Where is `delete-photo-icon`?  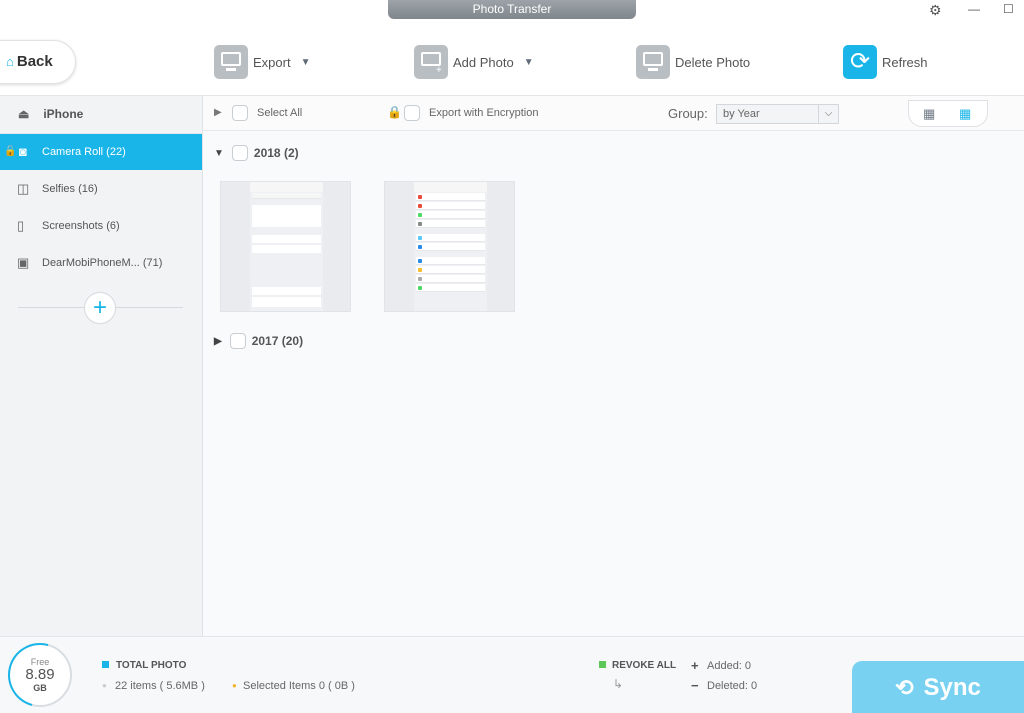
delete-photo-icon is located at coordinates (653, 62).